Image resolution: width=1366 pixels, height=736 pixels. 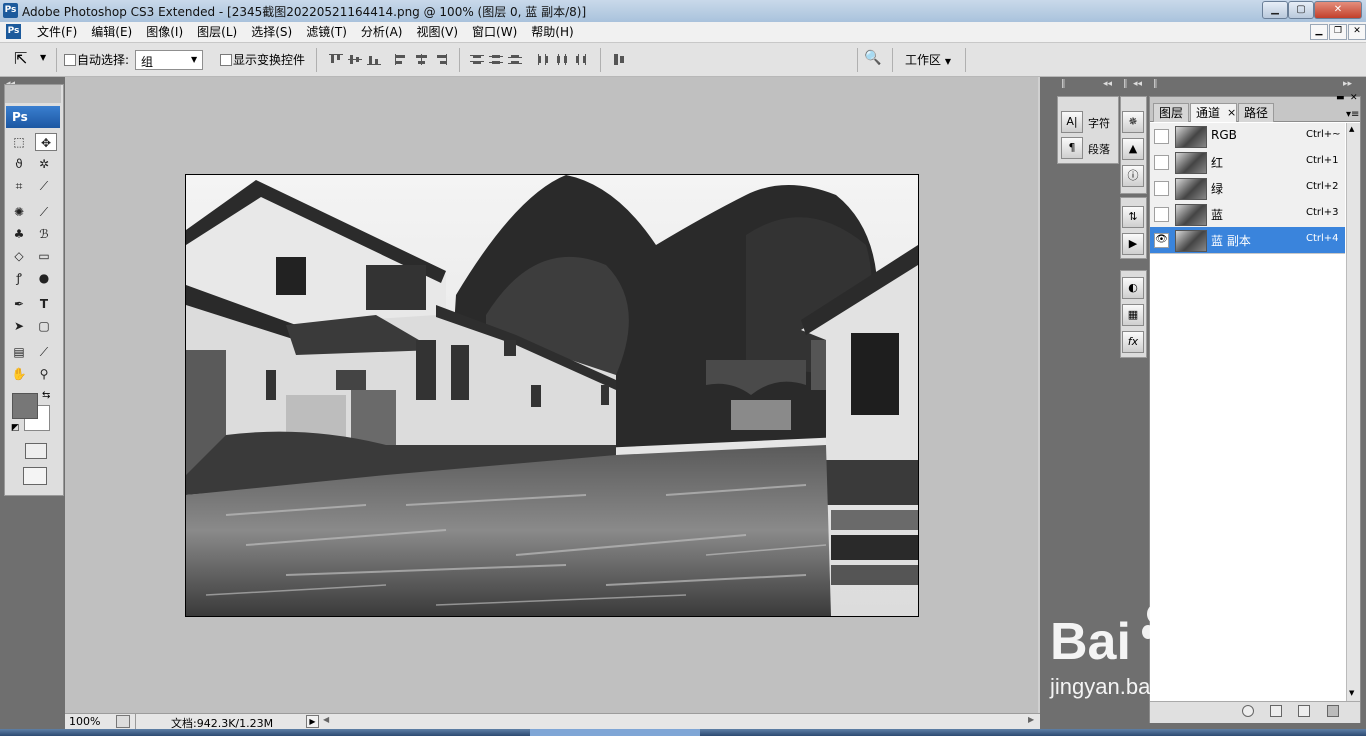 I want to click on channel-row-red: 红 Ctrl+1, so click(x=1247, y=162).